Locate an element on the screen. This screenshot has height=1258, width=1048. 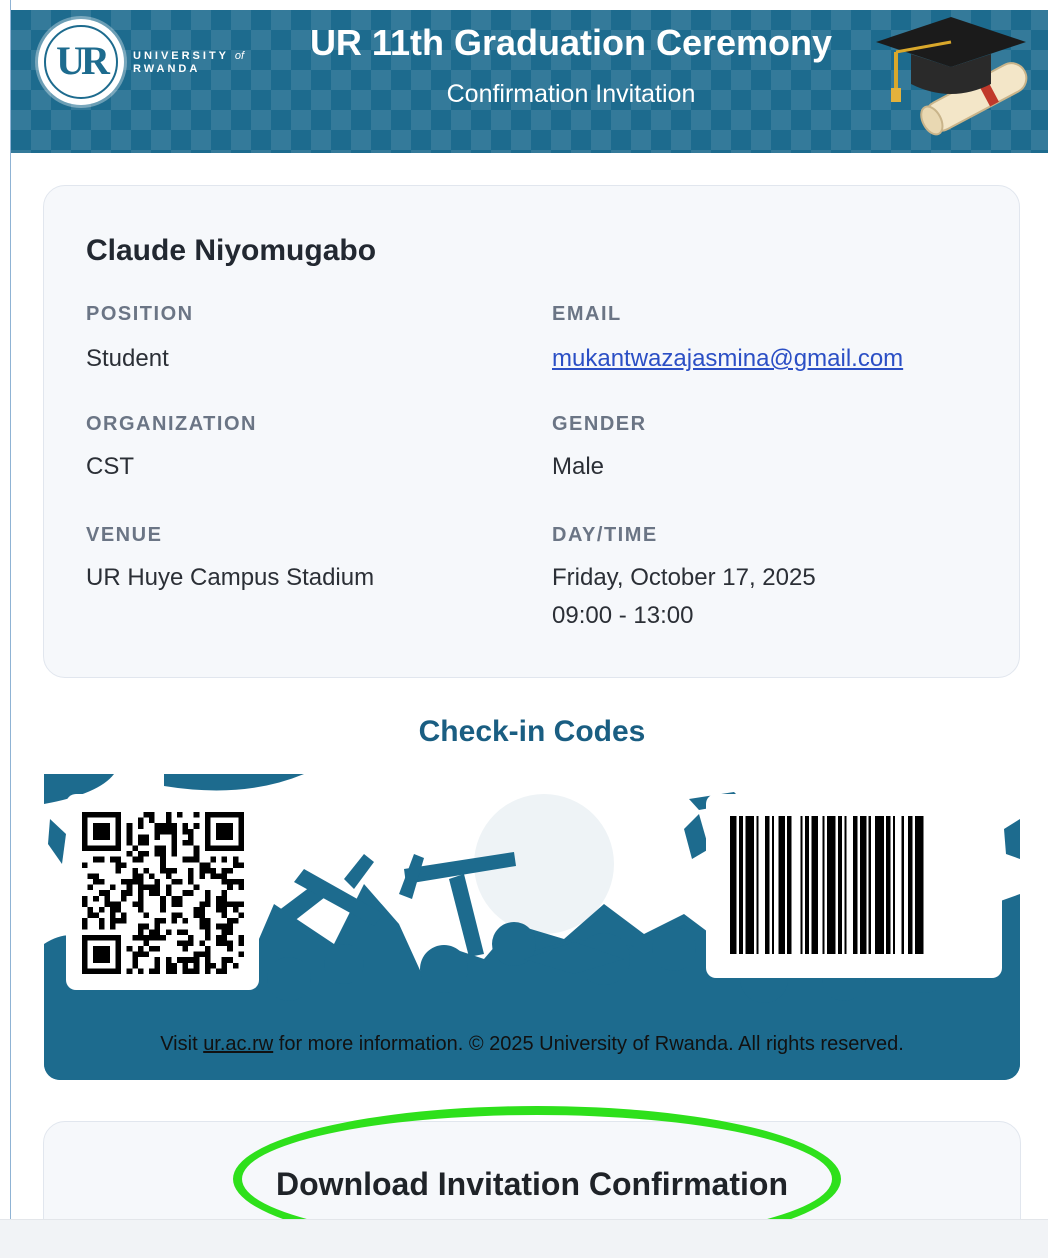
logo-of: of is located at coordinates (239, 56).